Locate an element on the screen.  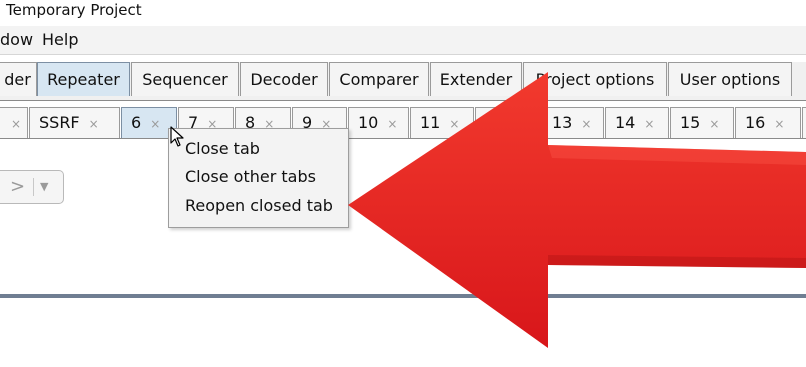
tab-label: der is located at coordinates (17, 79).